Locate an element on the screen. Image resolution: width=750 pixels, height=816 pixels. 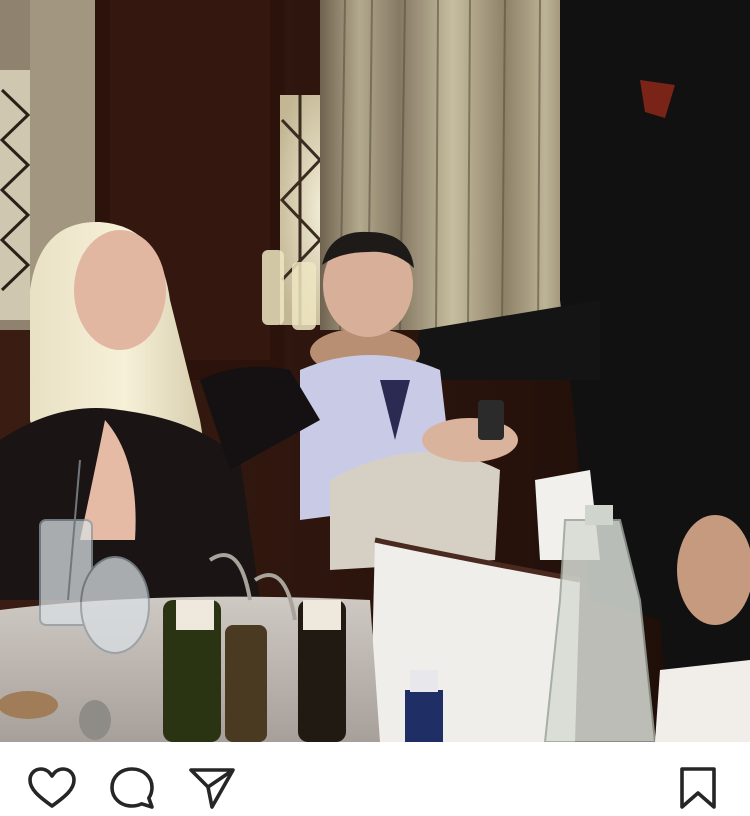
paper-plane-icon is located at coordinates (212, 788).